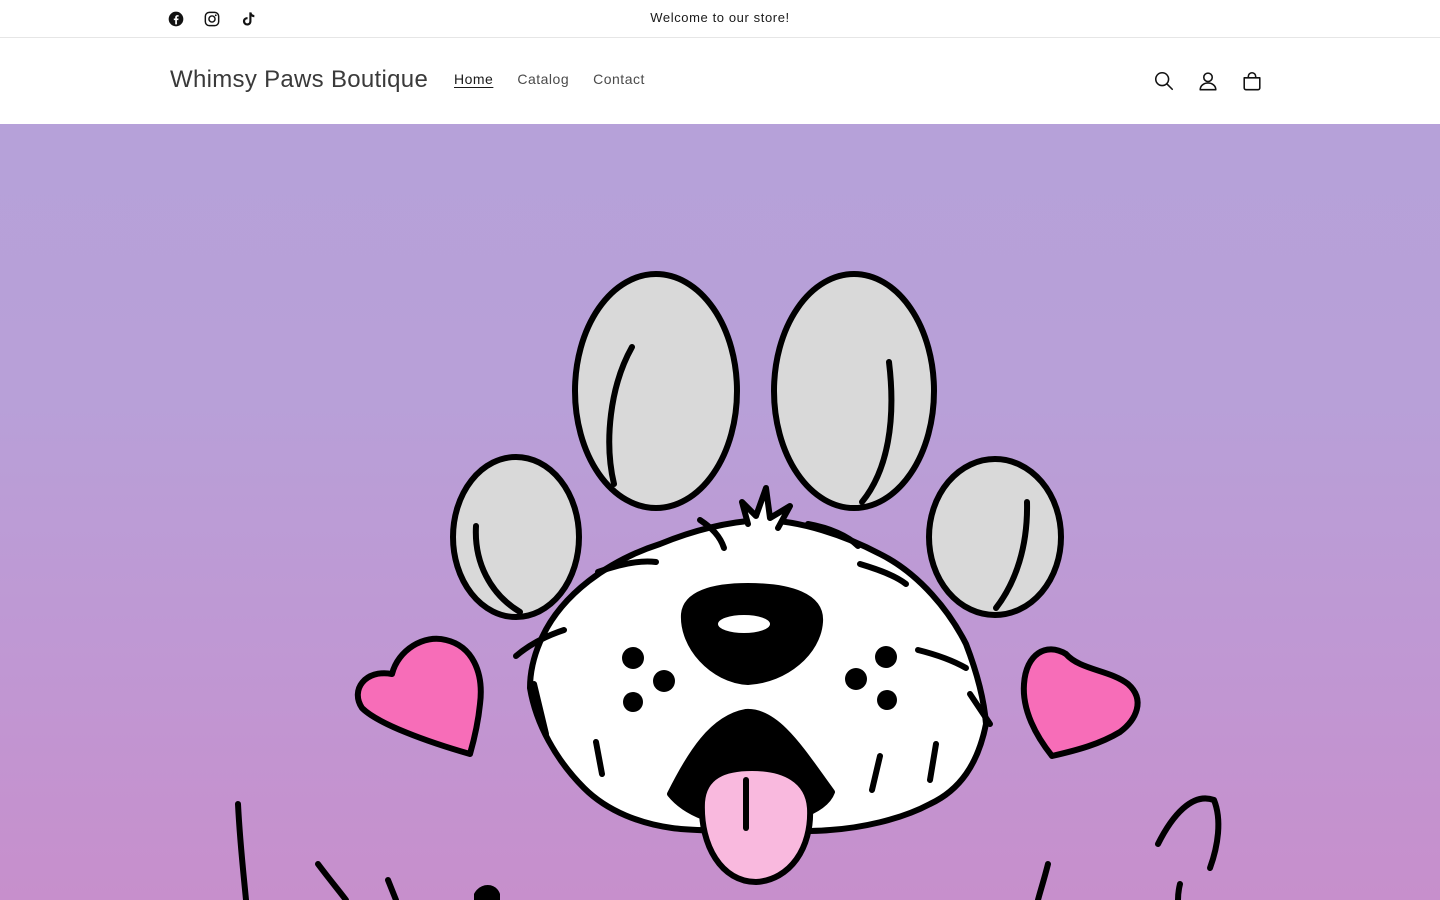  Describe the element at coordinates (756, 825) in the screenshot. I see `dog-tongue` at that location.